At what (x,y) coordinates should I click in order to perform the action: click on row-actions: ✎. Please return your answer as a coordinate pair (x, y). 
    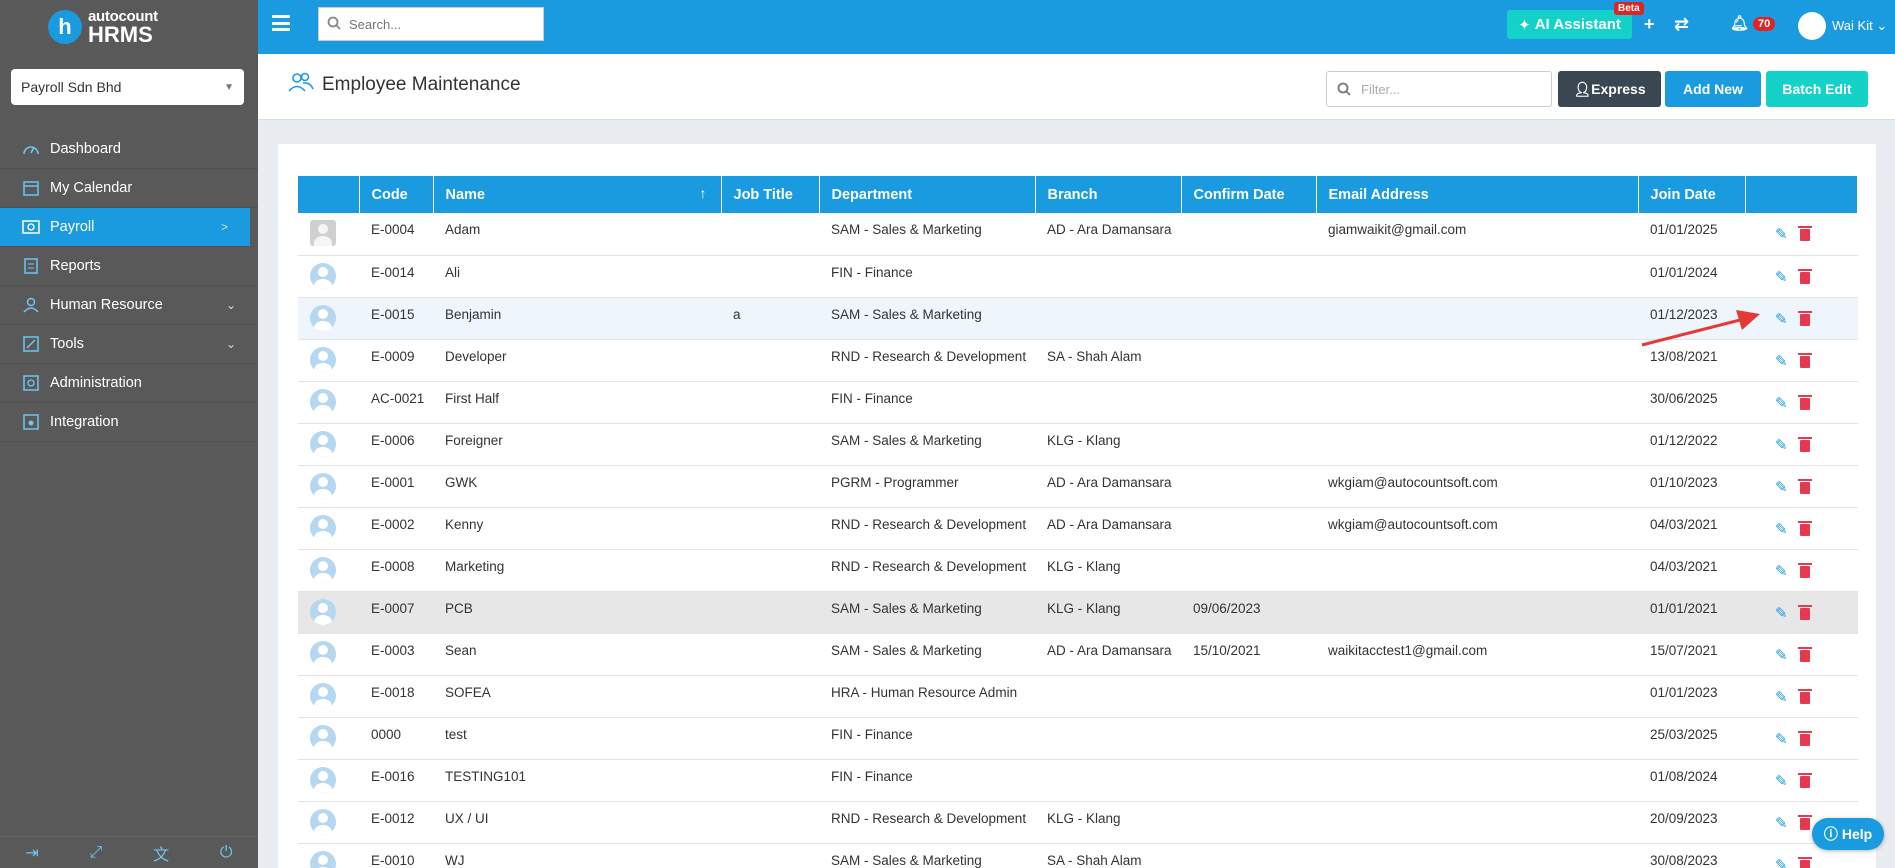
    Looking at the image, I should click on (1801, 780).